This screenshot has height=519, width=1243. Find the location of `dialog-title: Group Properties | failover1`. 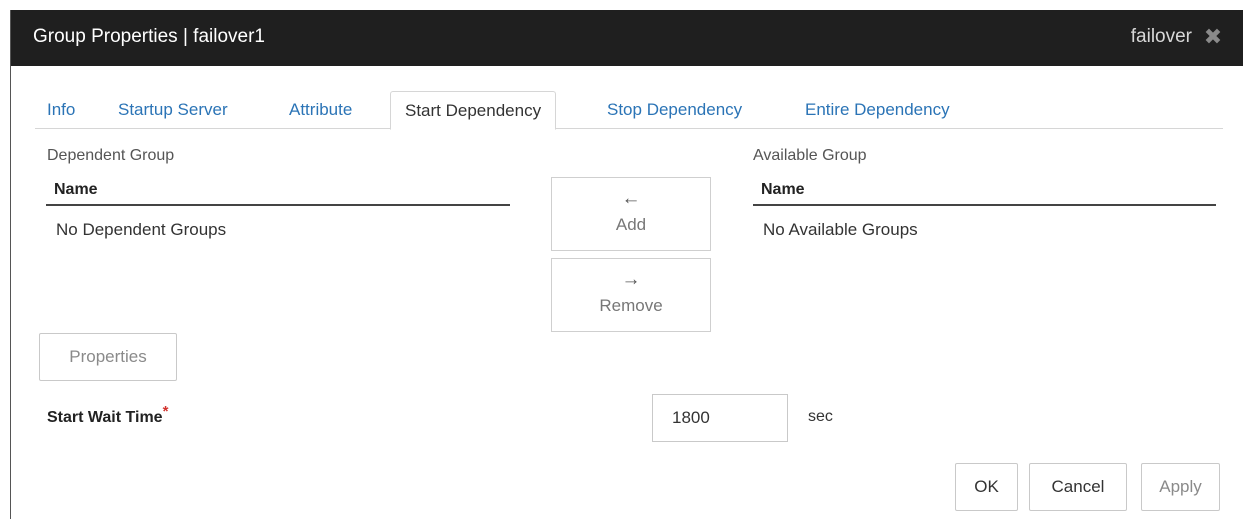

dialog-title: Group Properties | failover1 is located at coordinates (149, 36).